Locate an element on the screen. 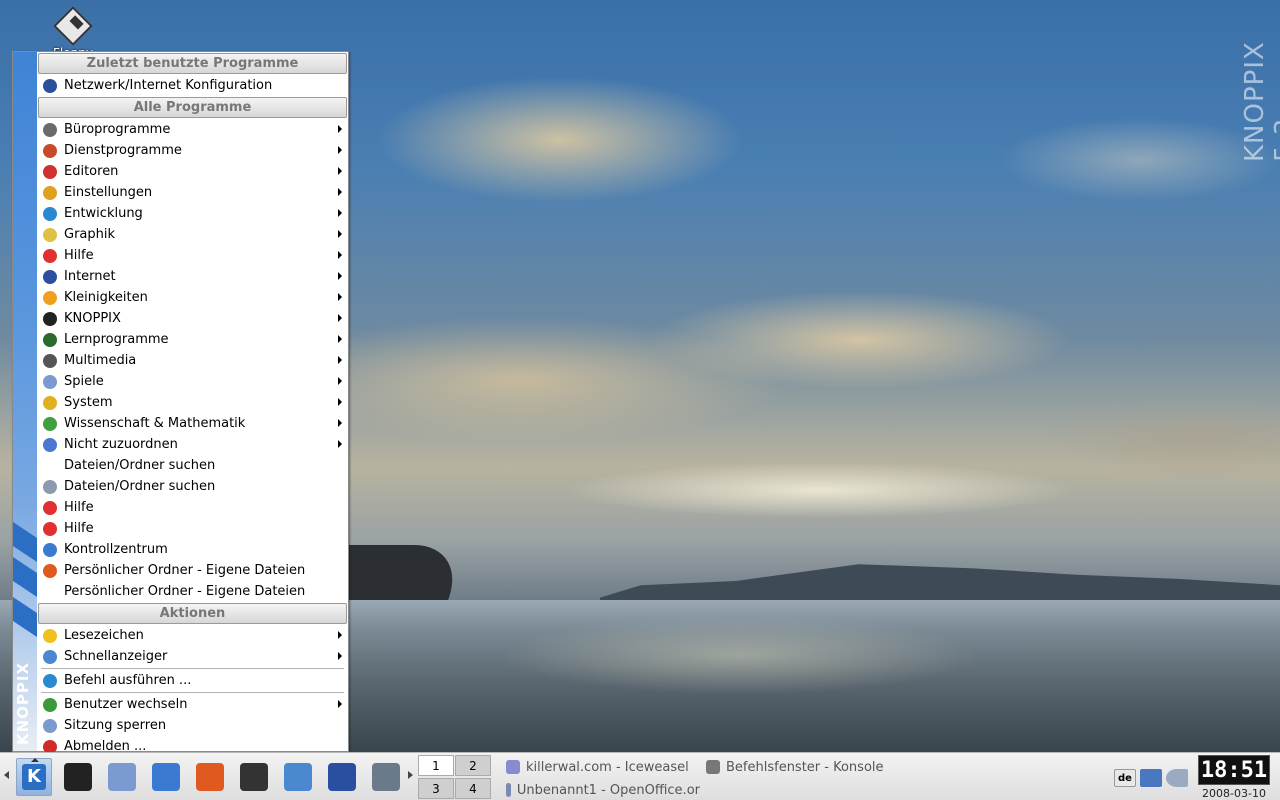 The image size is (1280, 800). system-icon is located at coordinates (50, 403).